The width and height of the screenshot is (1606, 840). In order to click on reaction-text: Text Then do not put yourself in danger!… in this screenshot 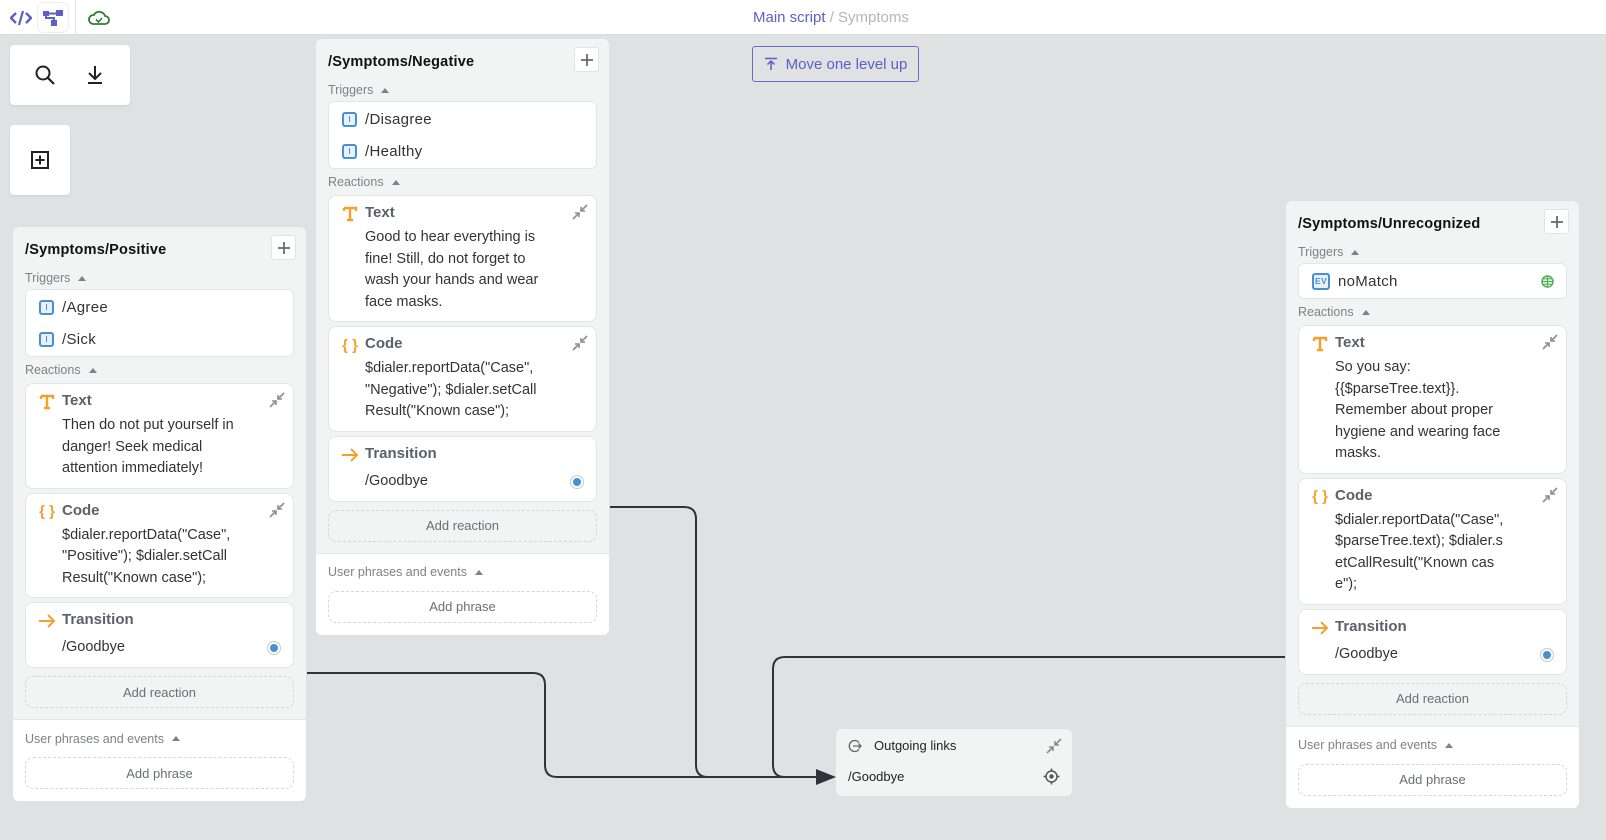, I will do `click(159, 436)`.